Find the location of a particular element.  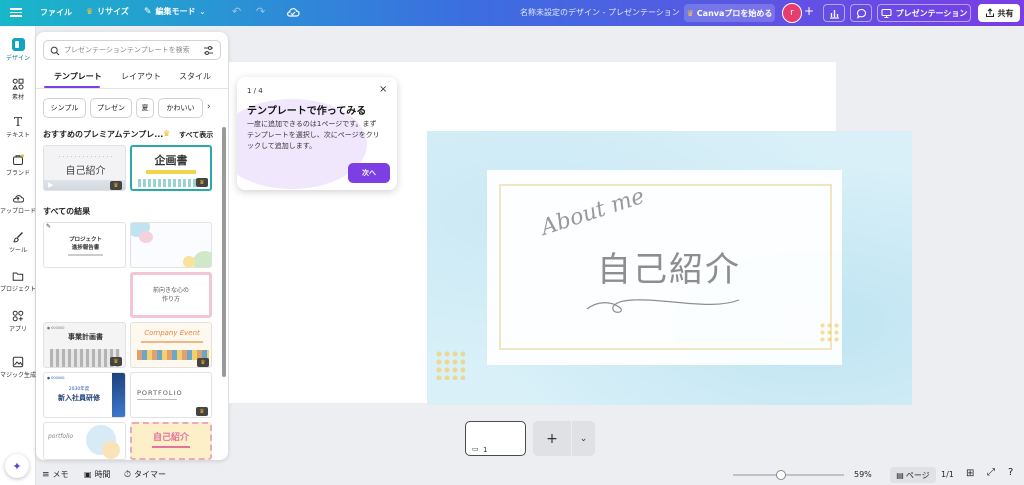

pin-icon: ✎ is located at coordinates (49, 226).